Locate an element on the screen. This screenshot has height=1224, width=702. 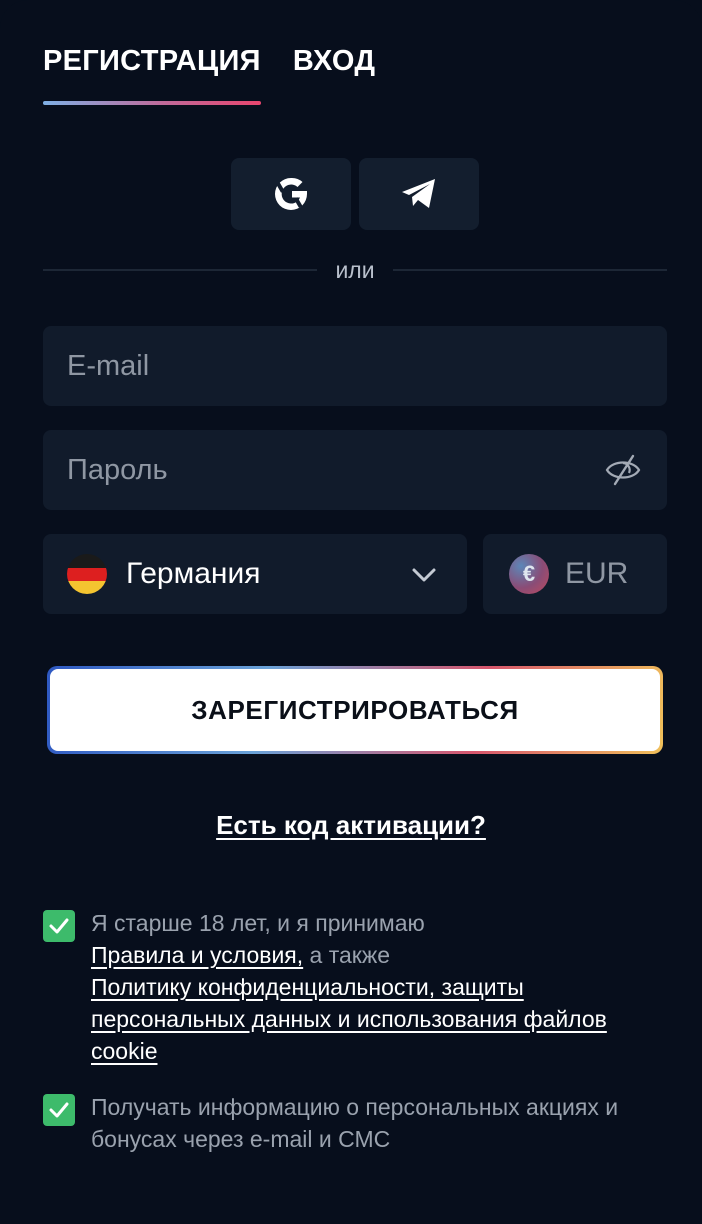
email-field-container is located at coordinates (355, 366).